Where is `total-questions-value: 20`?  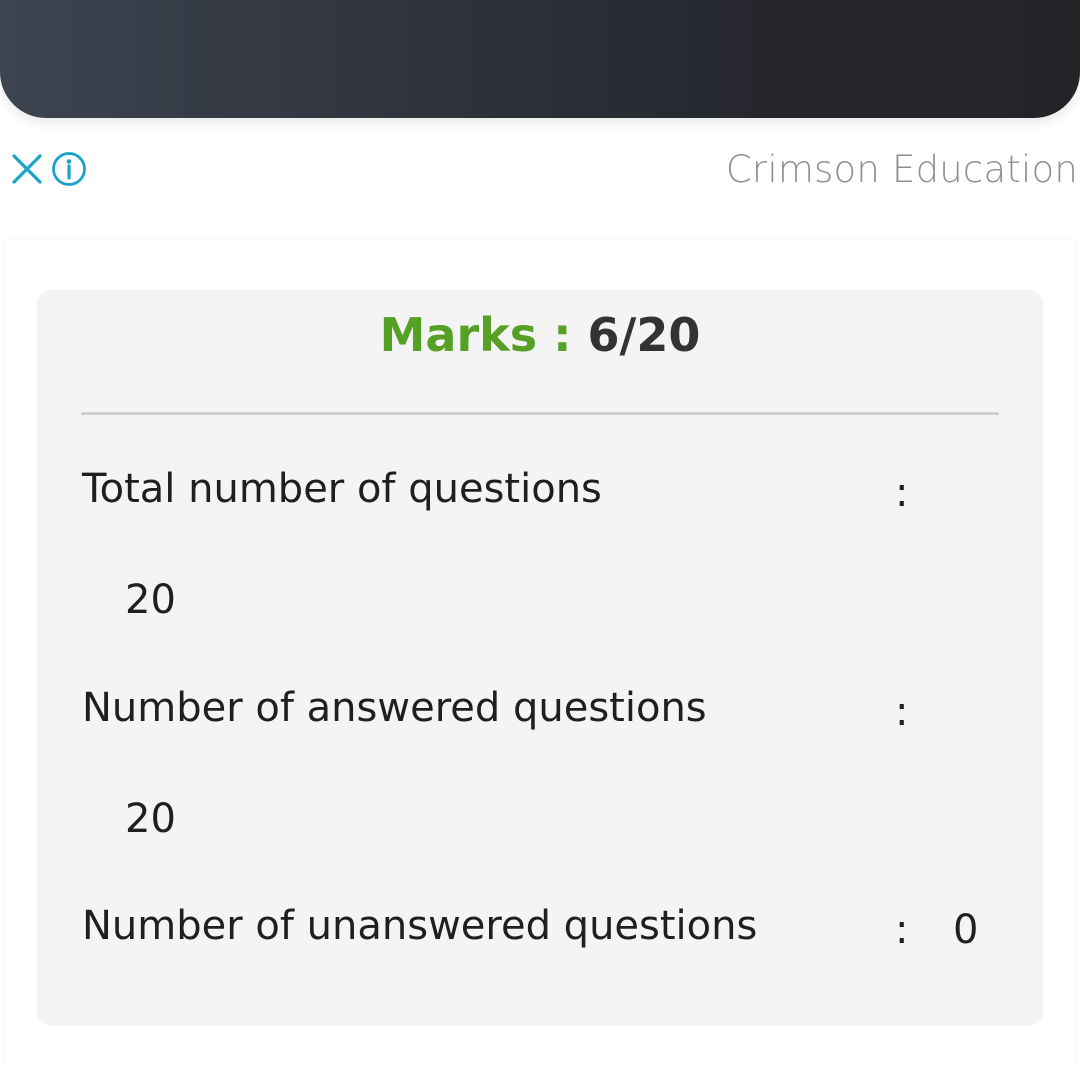
total-questions-value: 20 is located at coordinates (150, 600).